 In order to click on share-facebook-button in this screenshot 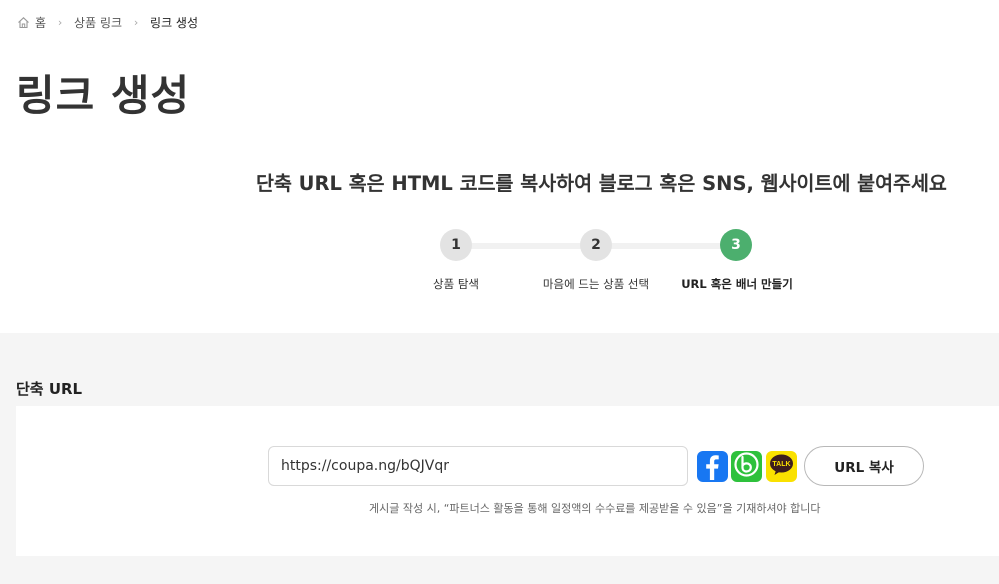, I will do `click(712, 466)`.